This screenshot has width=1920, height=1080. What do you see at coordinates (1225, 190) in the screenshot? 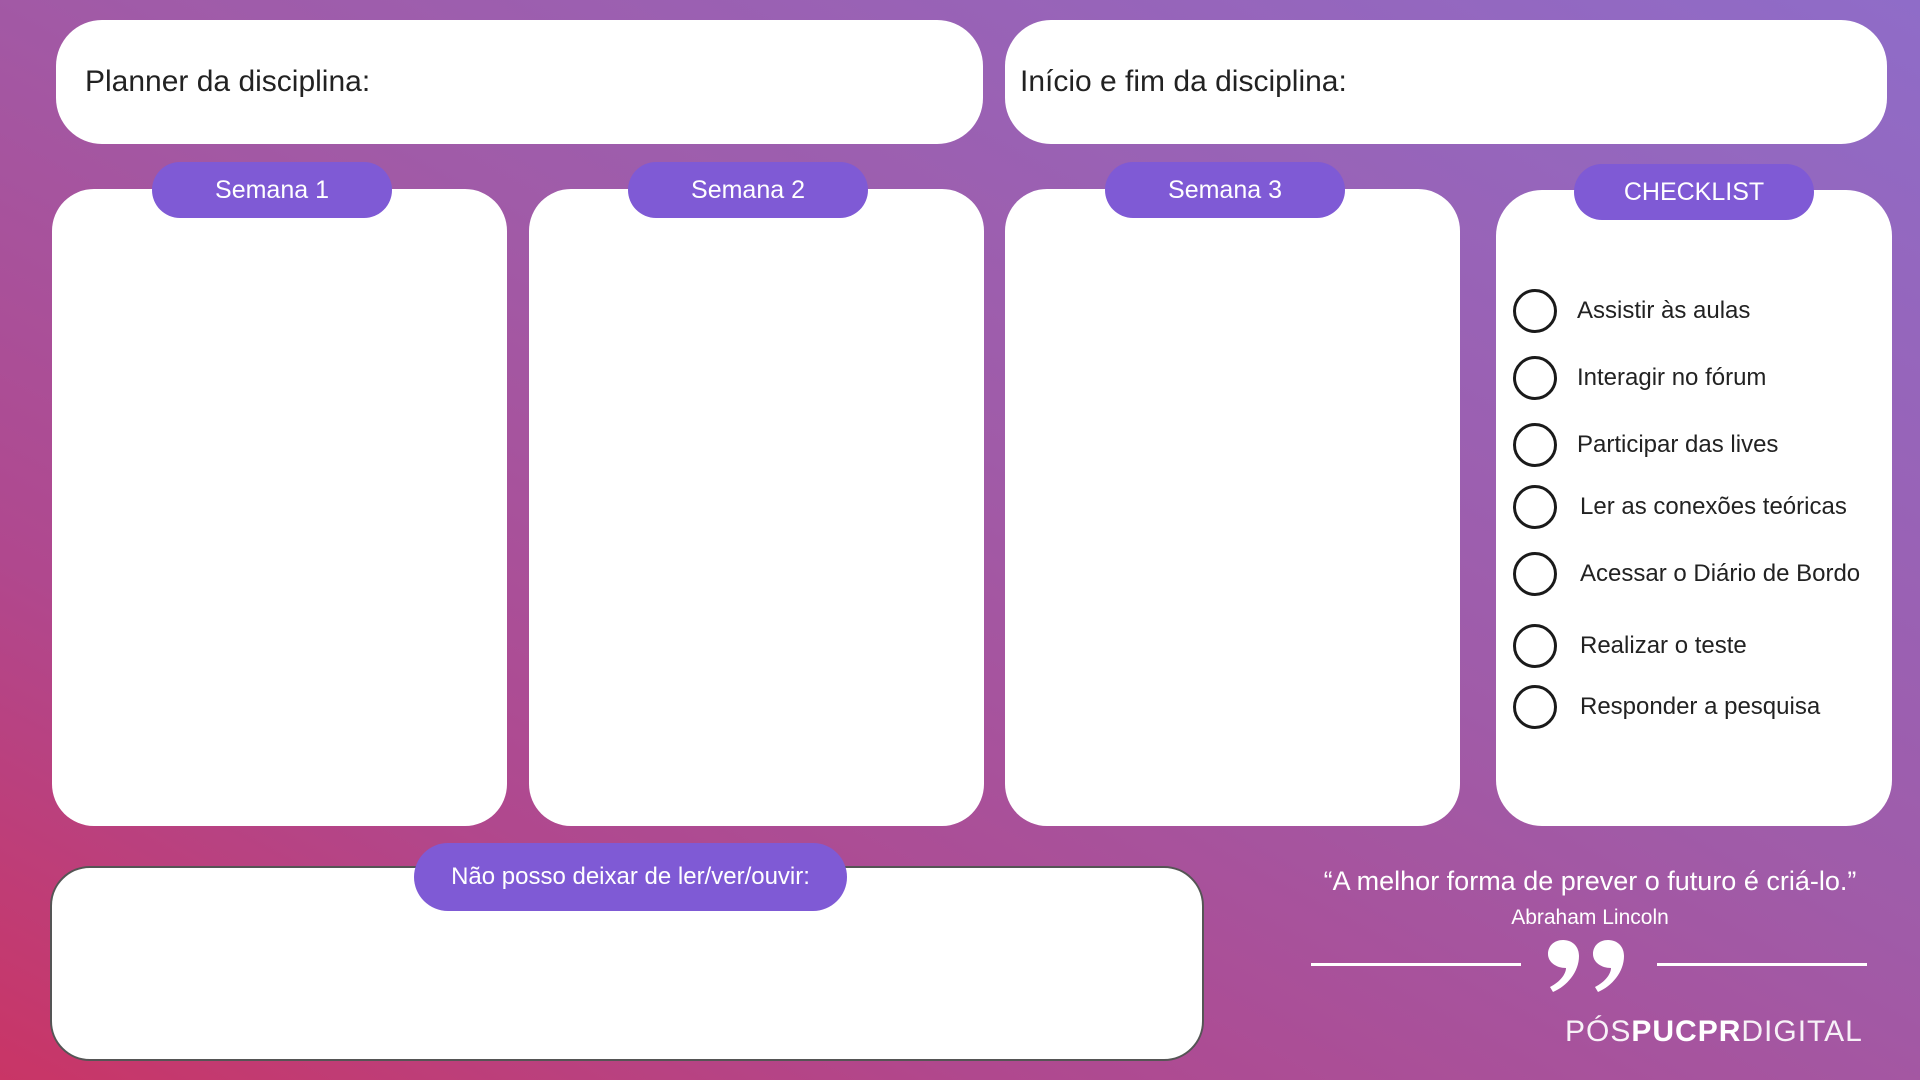
I see `week-3-tab: Semana 3` at bounding box center [1225, 190].